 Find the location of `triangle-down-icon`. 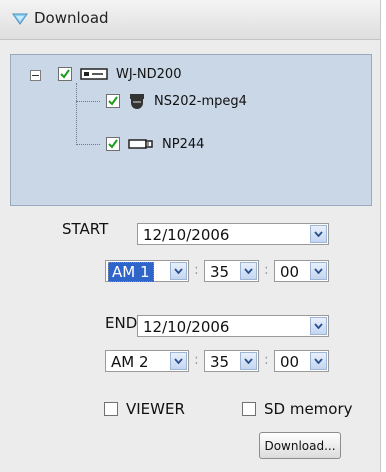

triangle-down-icon is located at coordinates (20, 19).